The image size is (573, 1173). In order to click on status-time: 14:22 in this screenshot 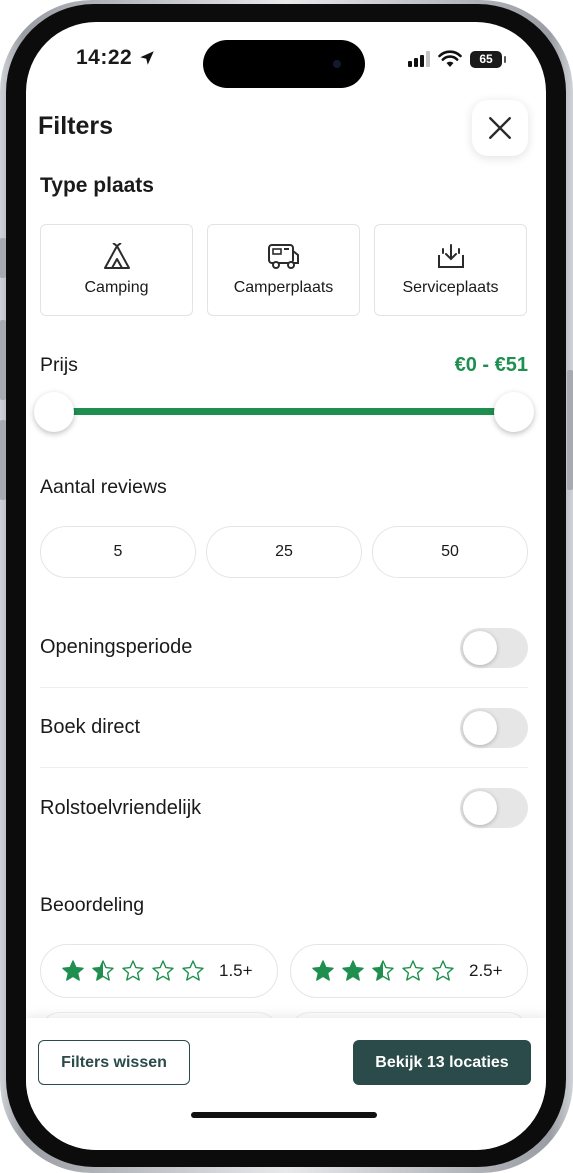, I will do `click(116, 58)`.